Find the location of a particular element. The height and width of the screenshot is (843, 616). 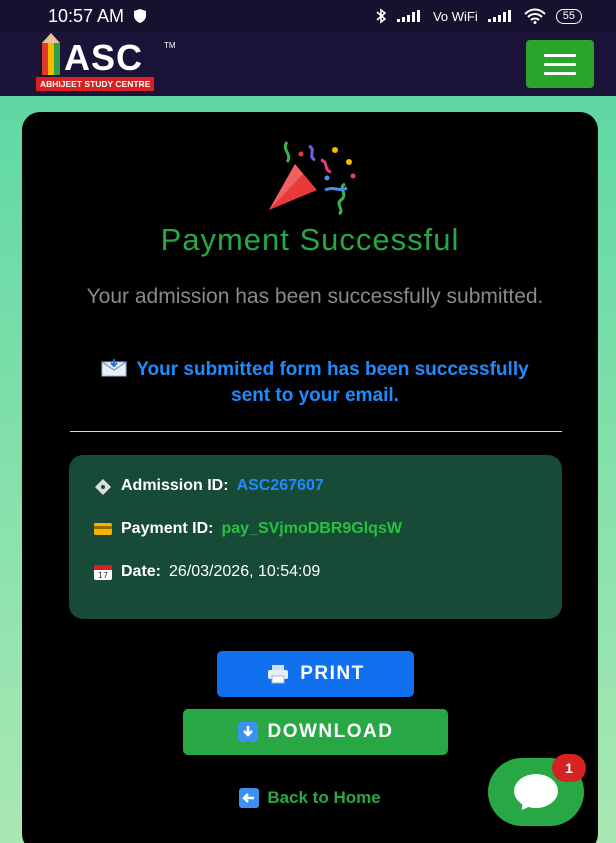

date-row: 17 Date: 26/03/2026, 10:54:09 is located at coordinates (315, 572).